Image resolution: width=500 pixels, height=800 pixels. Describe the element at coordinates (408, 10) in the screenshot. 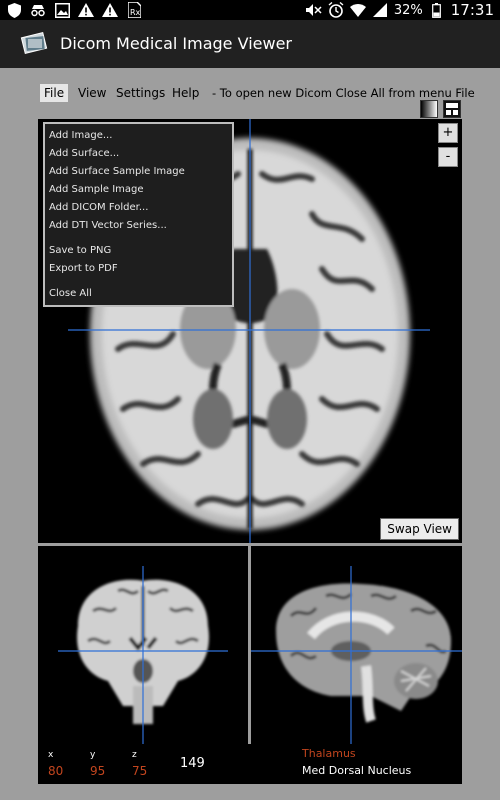

I see `battery-percent: 32%` at that location.